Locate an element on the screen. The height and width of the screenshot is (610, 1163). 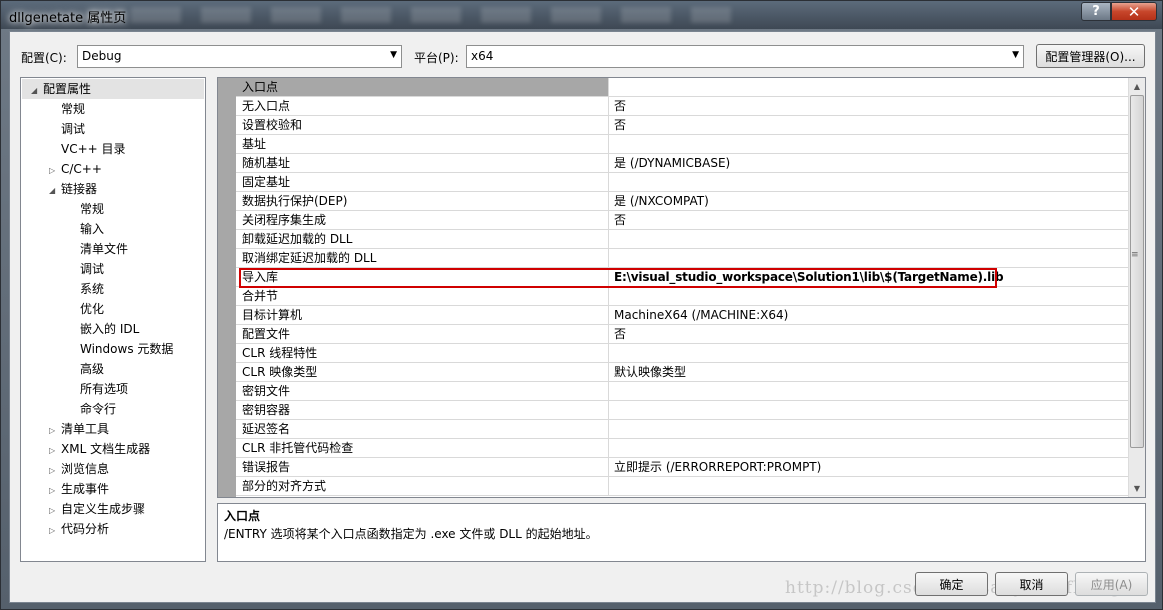
platform-combobox: x64 ▼ is located at coordinates (745, 56).